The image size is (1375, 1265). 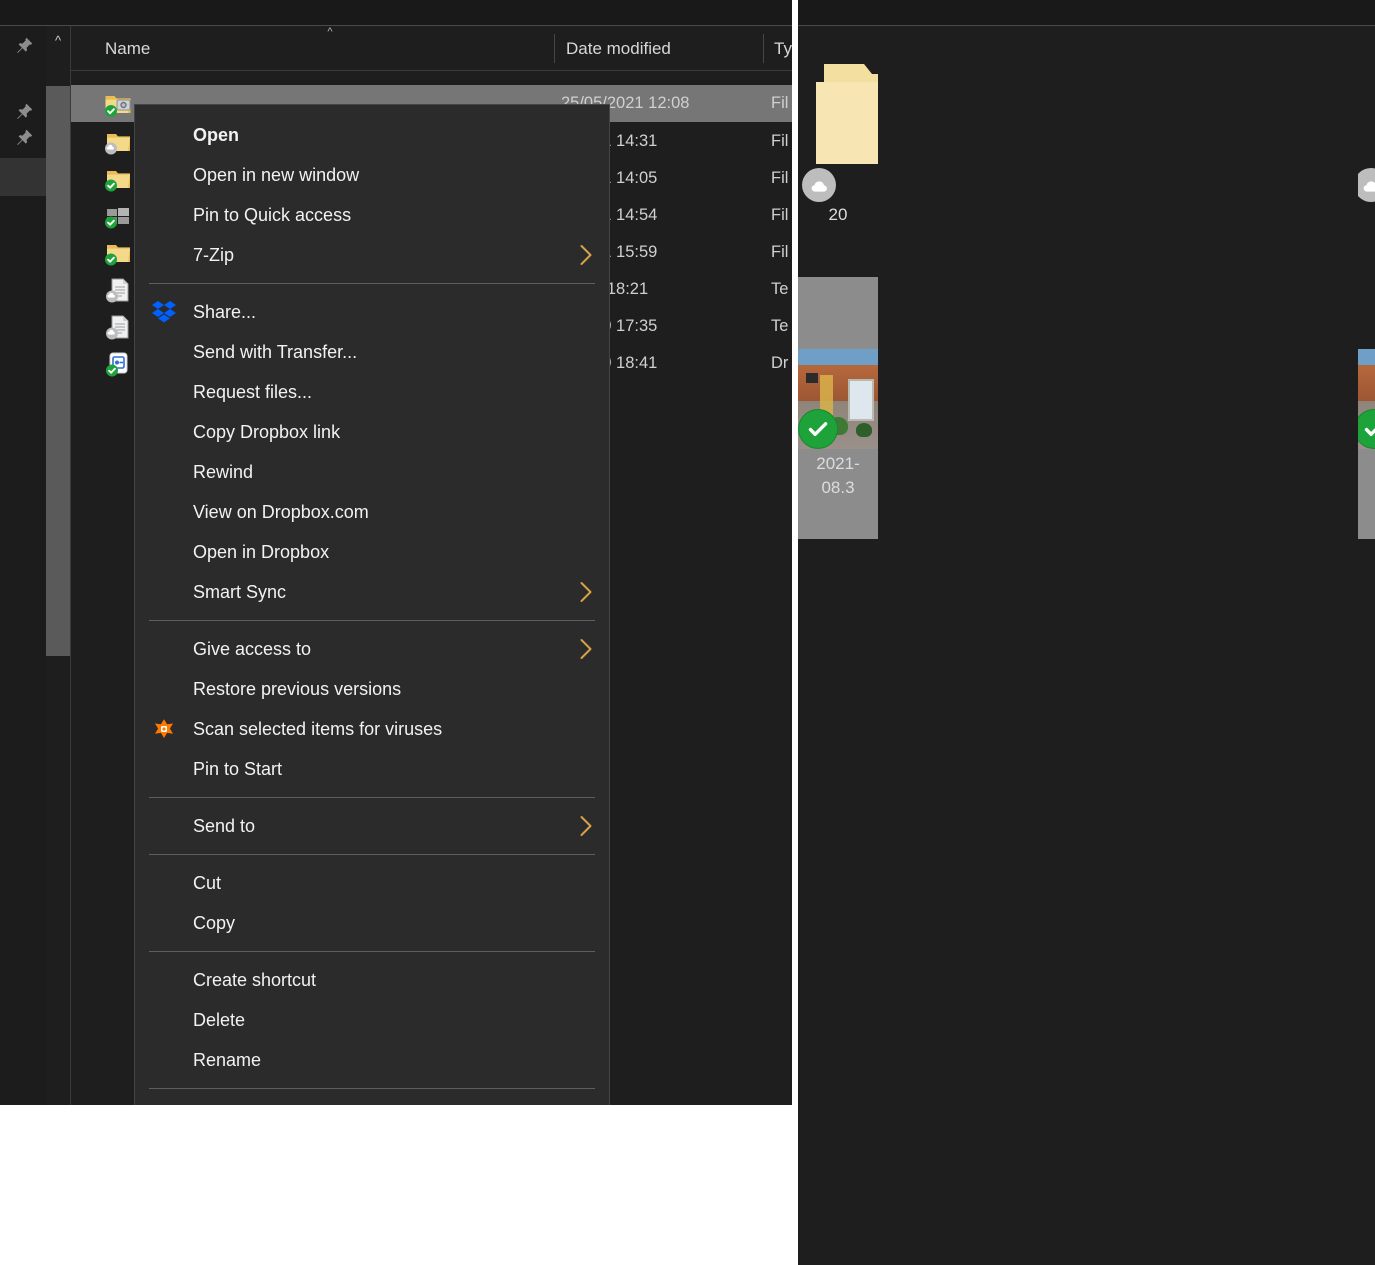 What do you see at coordinates (297, 689) in the screenshot?
I see `menu-item-label: Restore previous versions` at bounding box center [297, 689].